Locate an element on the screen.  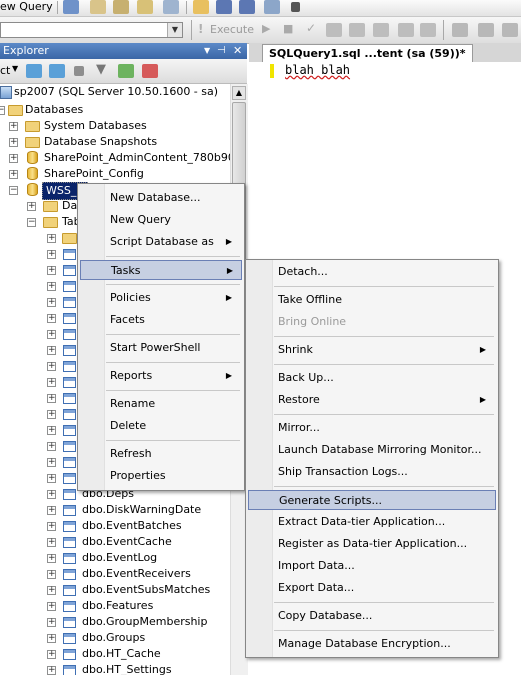
tree-node-database-diagrams: Da is located at coordinates (69, 206).